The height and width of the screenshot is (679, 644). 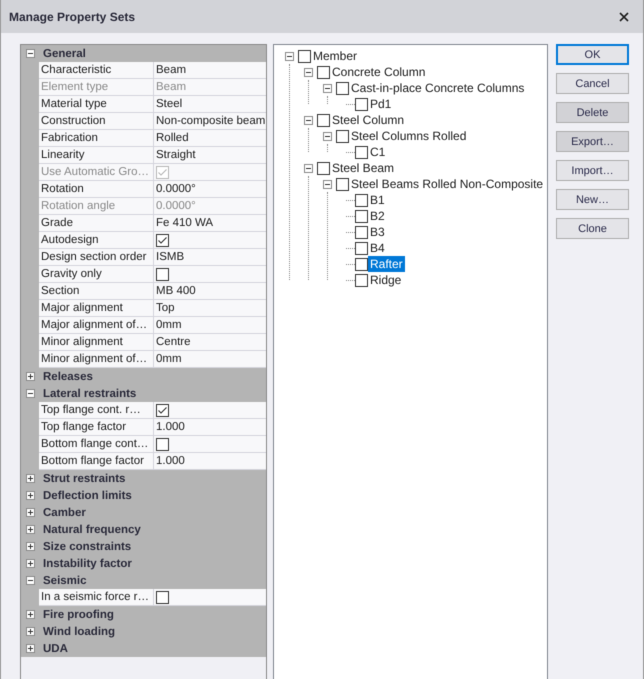 I want to click on tree-item: Member, so click(x=335, y=56).